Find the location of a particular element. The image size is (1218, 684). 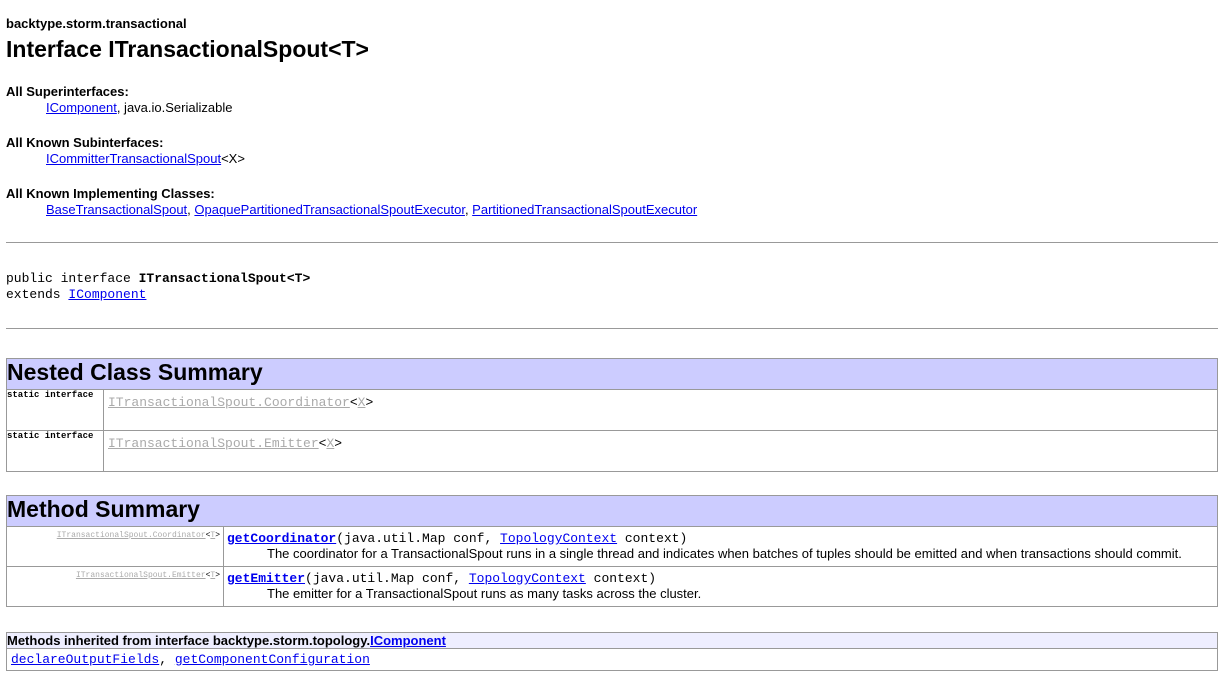

nested-class-cell: ITransactionalSpout.Emitter<X> is located at coordinates (660, 451).